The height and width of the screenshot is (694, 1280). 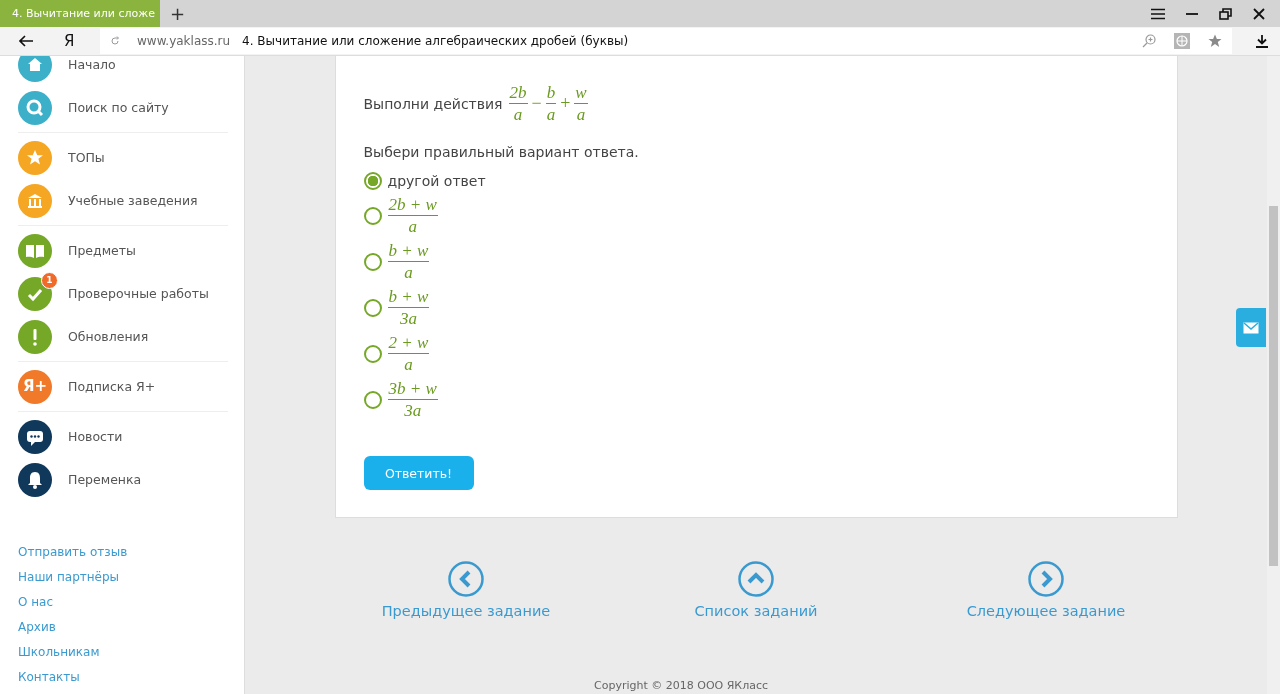 What do you see at coordinates (1182, 41) in the screenshot?
I see `globe-icon` at bounding box center [1182, 41].